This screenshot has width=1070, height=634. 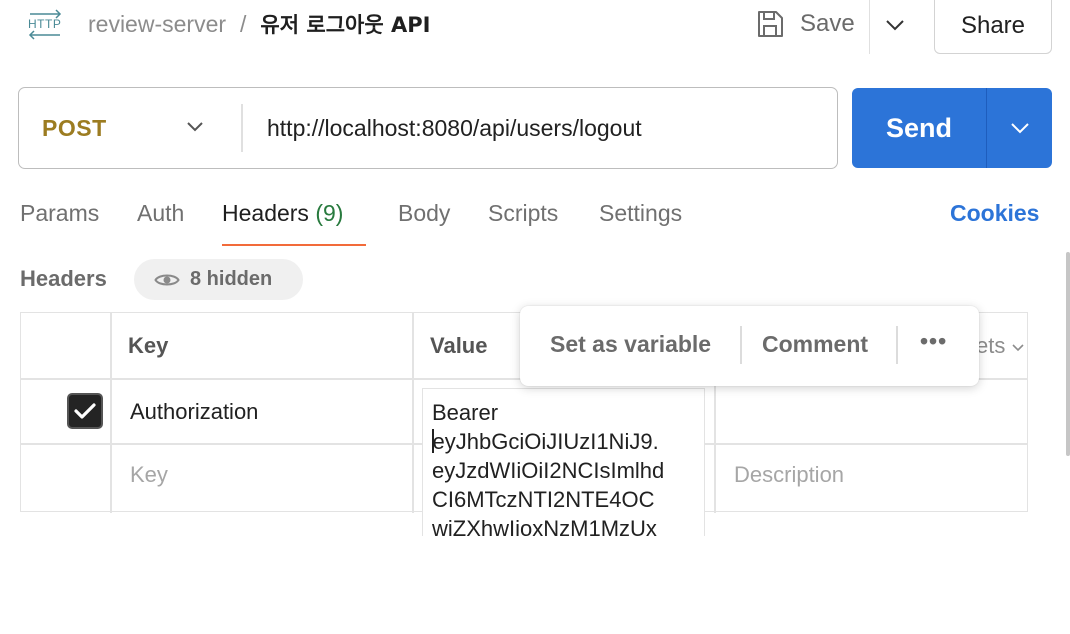 I want to click on tab-headers: Headers (9), so click(x=282, y=217).